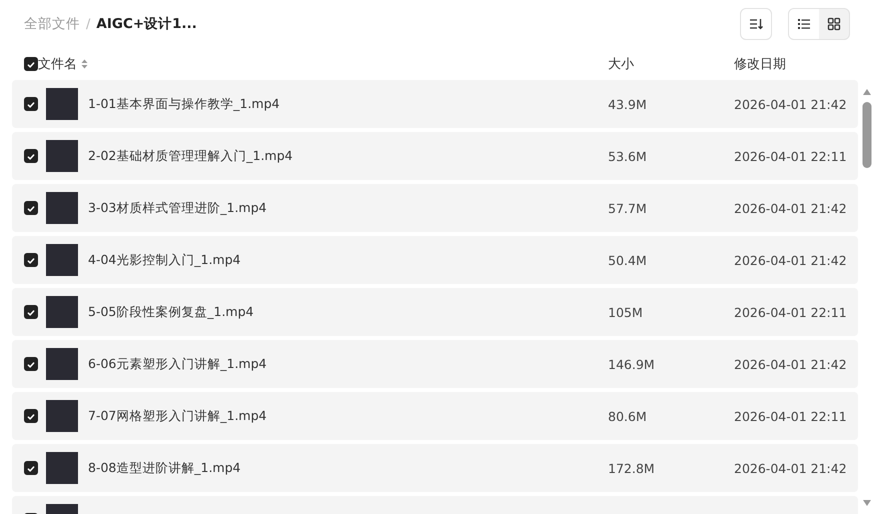  Describe the element at coordinates (165, 468) in the screenshot. I see `file-name: 8-08造型进阶讲解_1.mp4` at that location.